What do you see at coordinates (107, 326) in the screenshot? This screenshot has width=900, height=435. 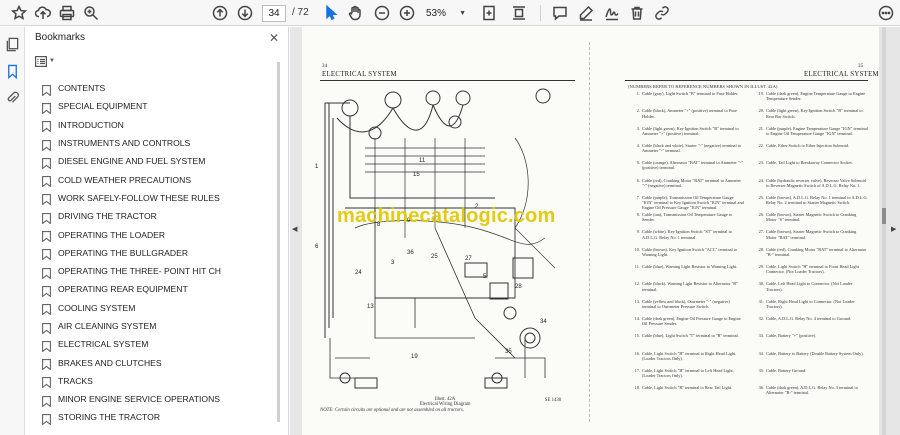 I see `bookmark-label: AIR CLEANING SYSTEM` at bounding box center [107, 326].